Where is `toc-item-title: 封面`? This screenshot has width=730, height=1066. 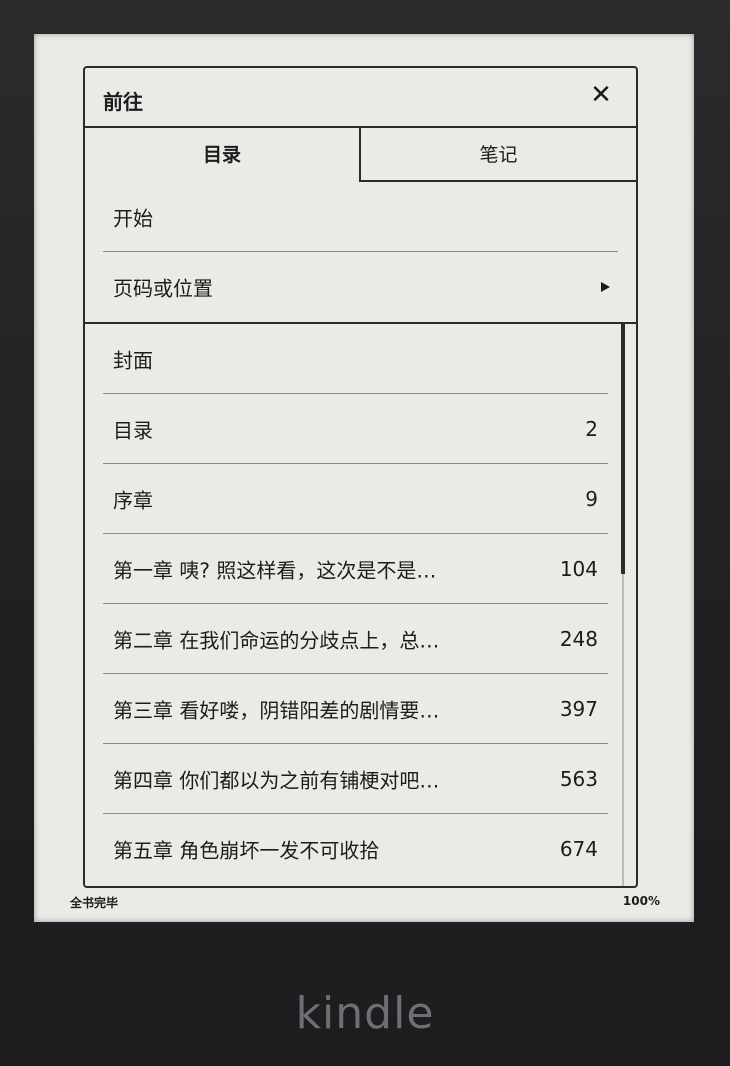
toc-item-title: 封面 is located at coordinates (133, 360).